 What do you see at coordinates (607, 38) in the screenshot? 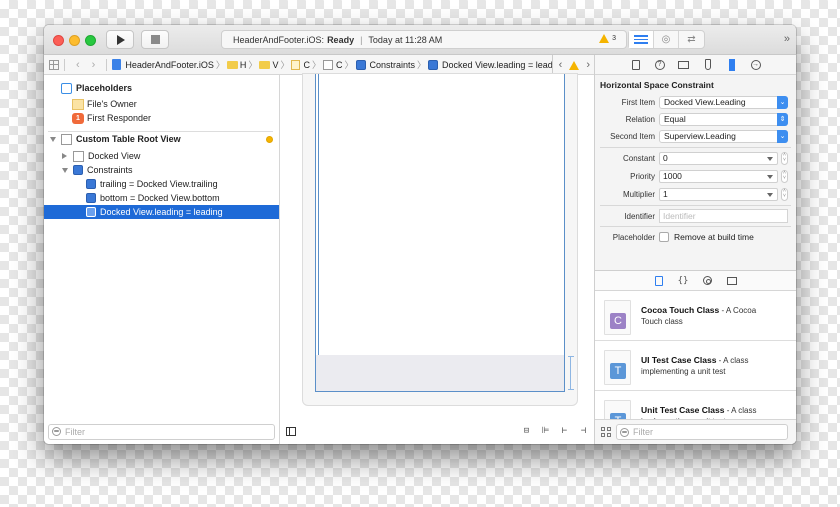
I see `warnings-badge: 3` at bounding box center [607, 38].